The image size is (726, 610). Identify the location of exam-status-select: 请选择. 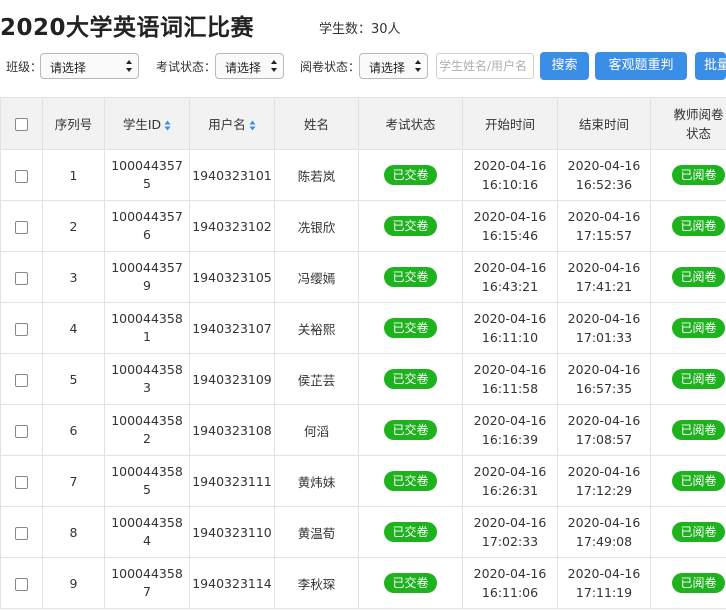
(249, 66).